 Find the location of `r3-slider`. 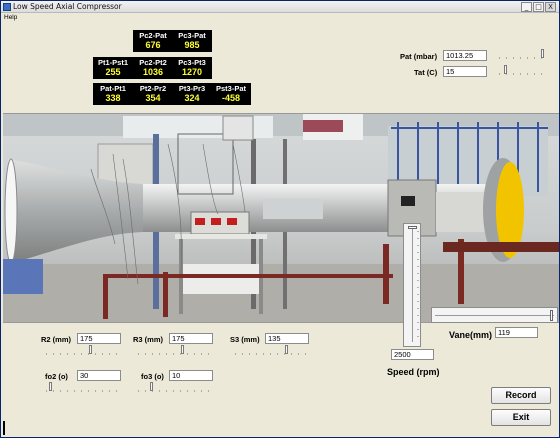

r3-slider is located at coordinates (173, 351).